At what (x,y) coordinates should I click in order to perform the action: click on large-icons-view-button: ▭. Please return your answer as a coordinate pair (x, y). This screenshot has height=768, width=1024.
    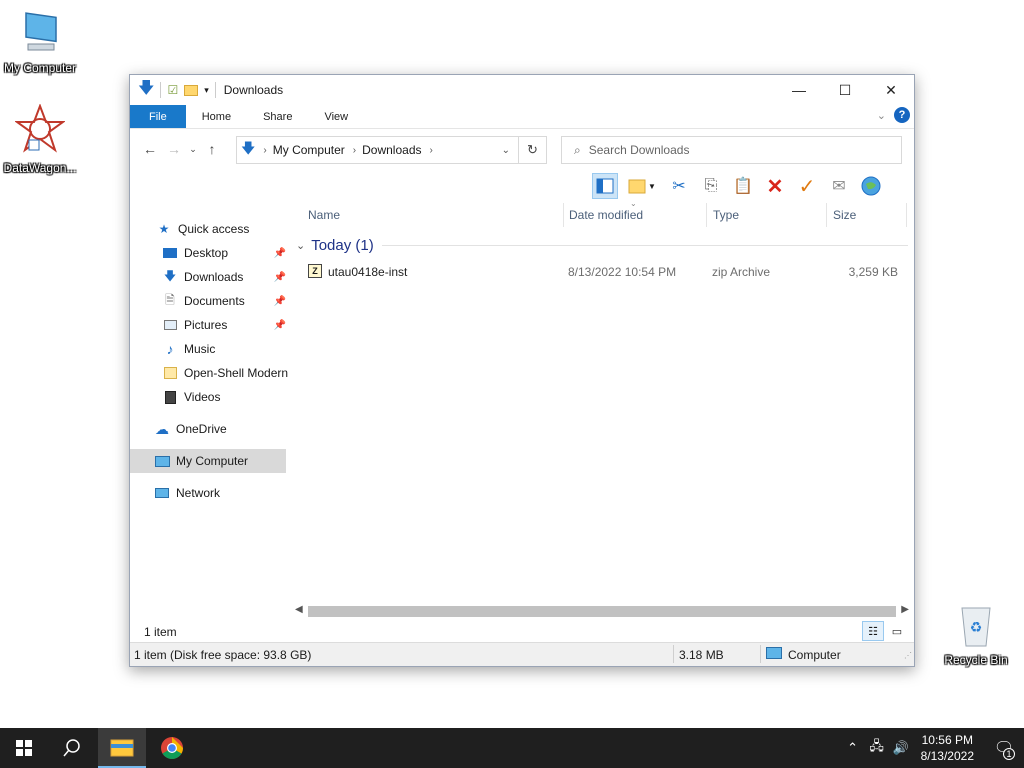
    Looking at the image, I should click on (897, 631).